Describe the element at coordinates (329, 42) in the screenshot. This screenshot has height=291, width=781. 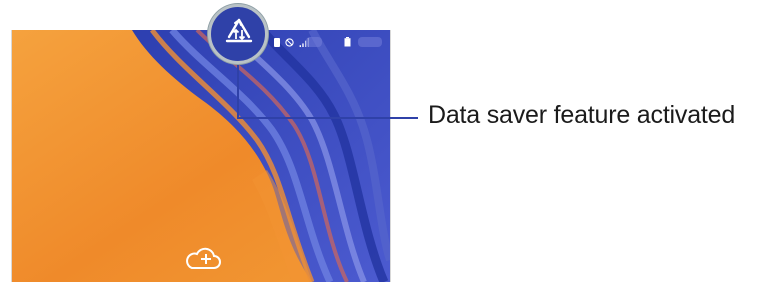
I see `status-bar` at that location.